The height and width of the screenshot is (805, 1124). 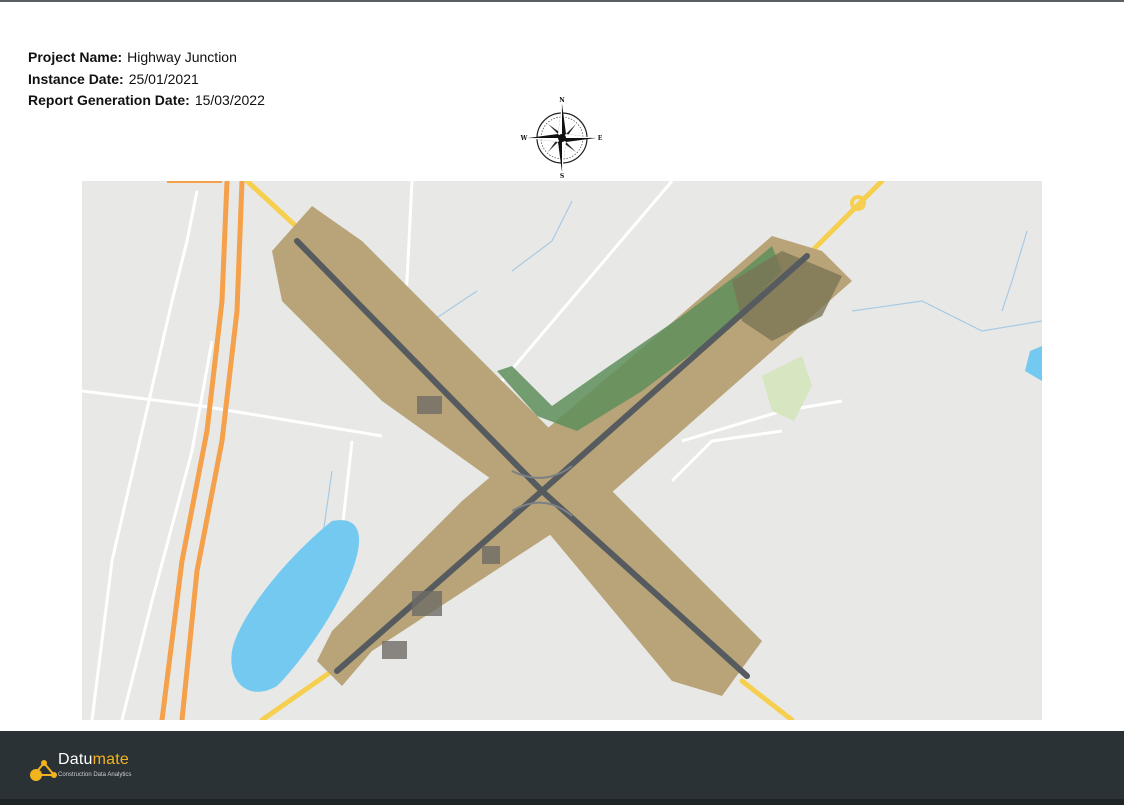 What do you see at coordinates (44, 763) in the screenshot?
I see `logo-mark-node-top` at bounding box center [44, 763].